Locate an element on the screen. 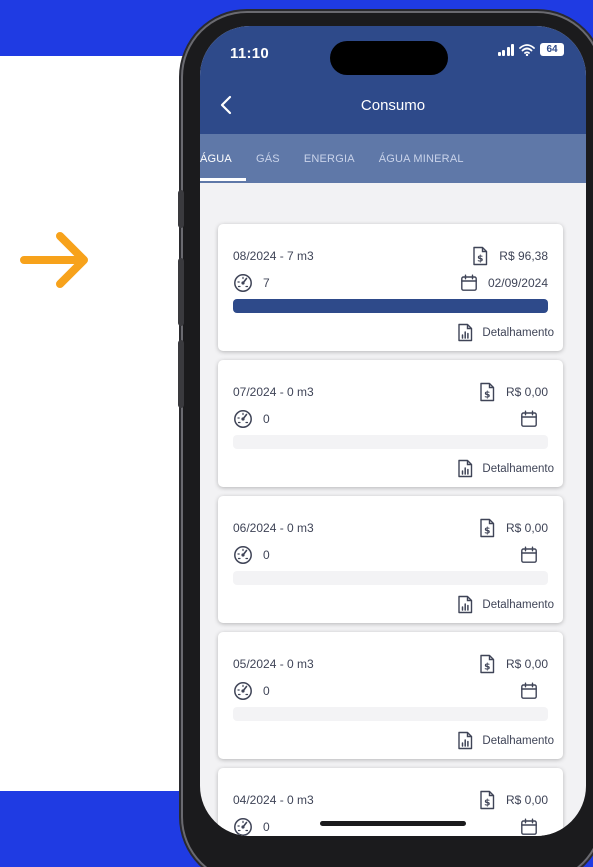  app-header: 11:10 64 Consumo is located at coordinates (393, 80).